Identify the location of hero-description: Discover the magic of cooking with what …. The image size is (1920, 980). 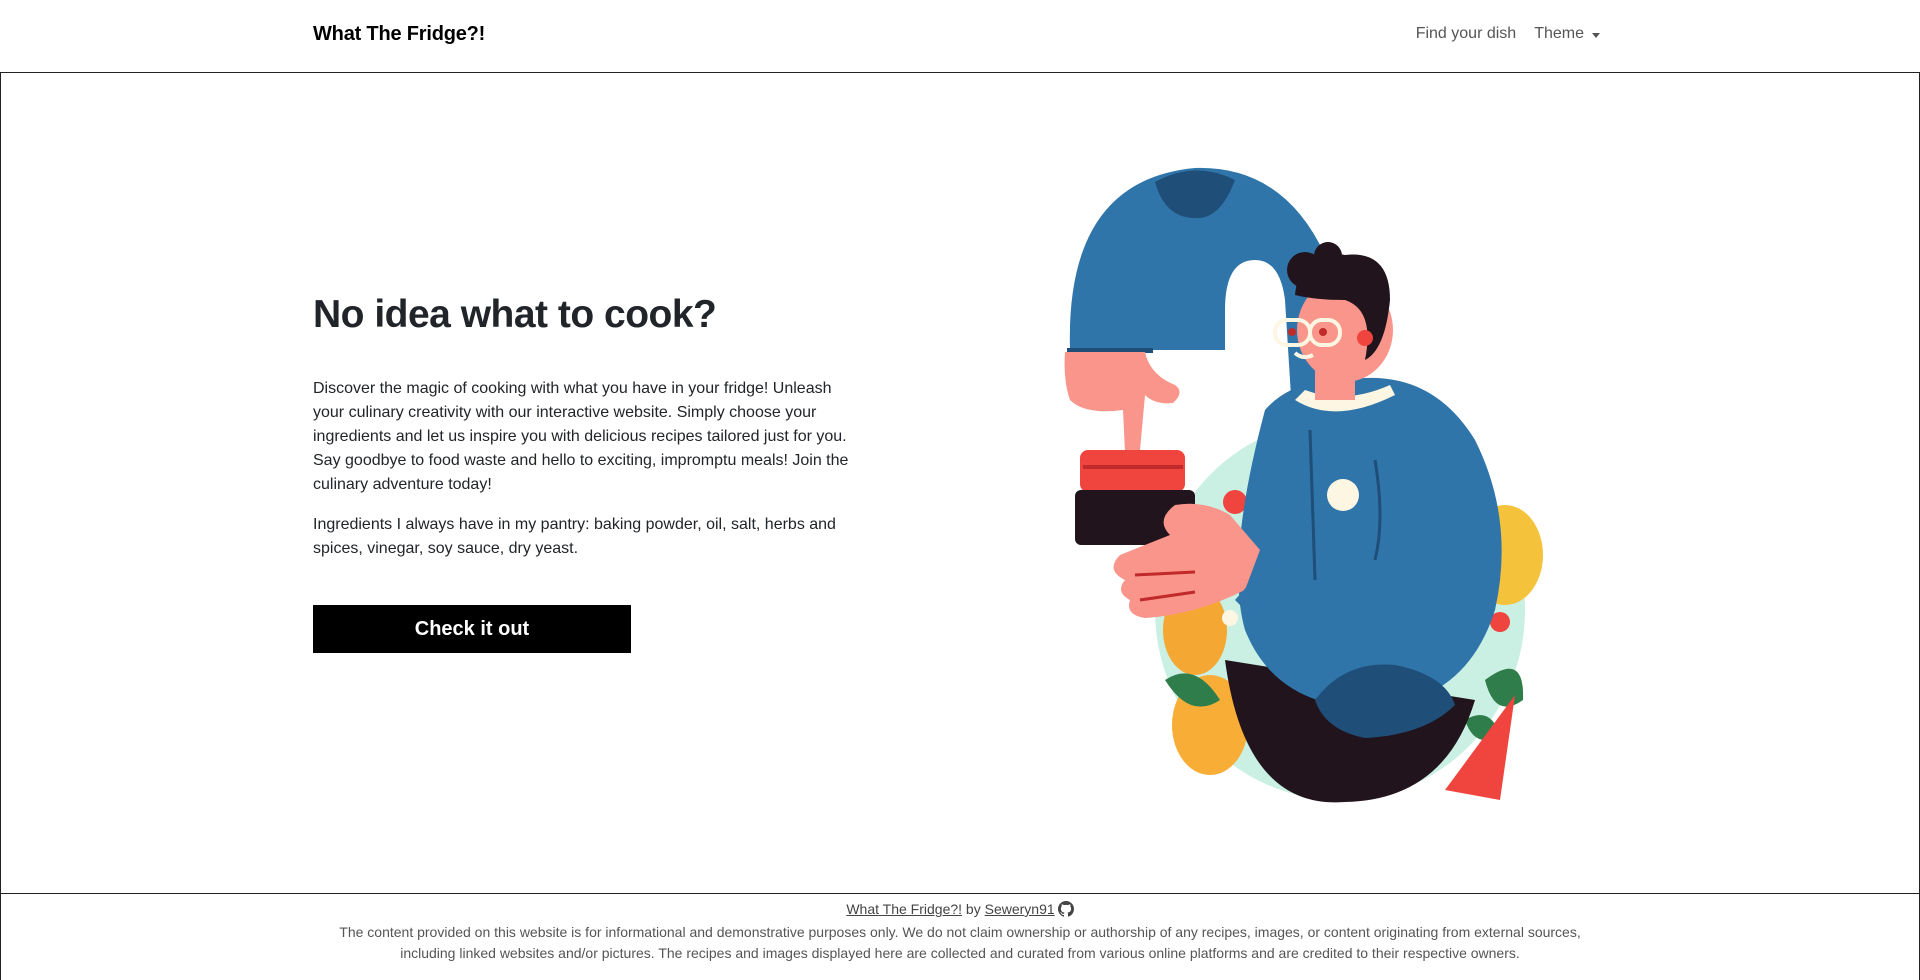
(581, 436).